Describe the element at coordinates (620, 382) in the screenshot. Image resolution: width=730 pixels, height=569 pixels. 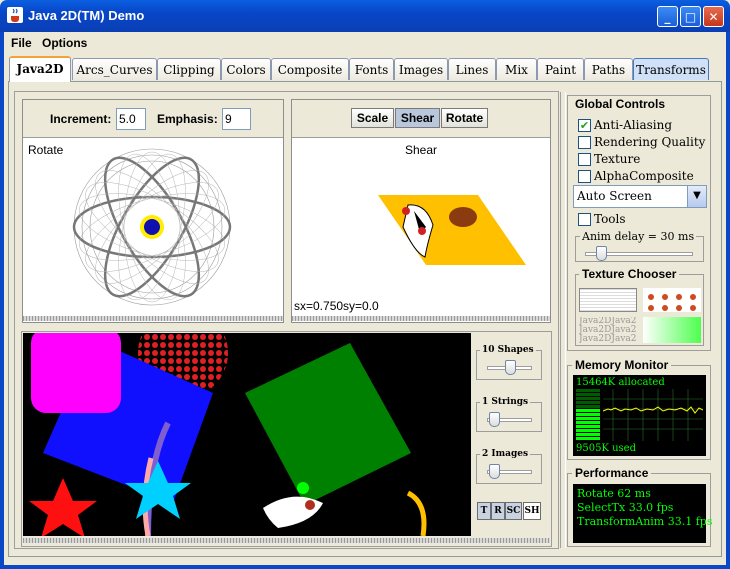
I see `memory-allocated: 15464K allocated` at that location.